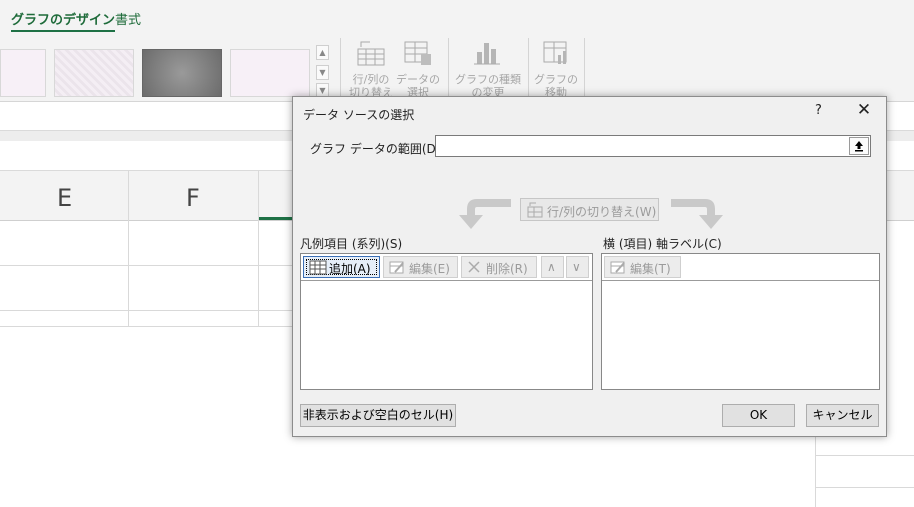 The width and height of the screenshot is (914, 507). I want to click on curved-arrow-left-icon, so click(485, 214).